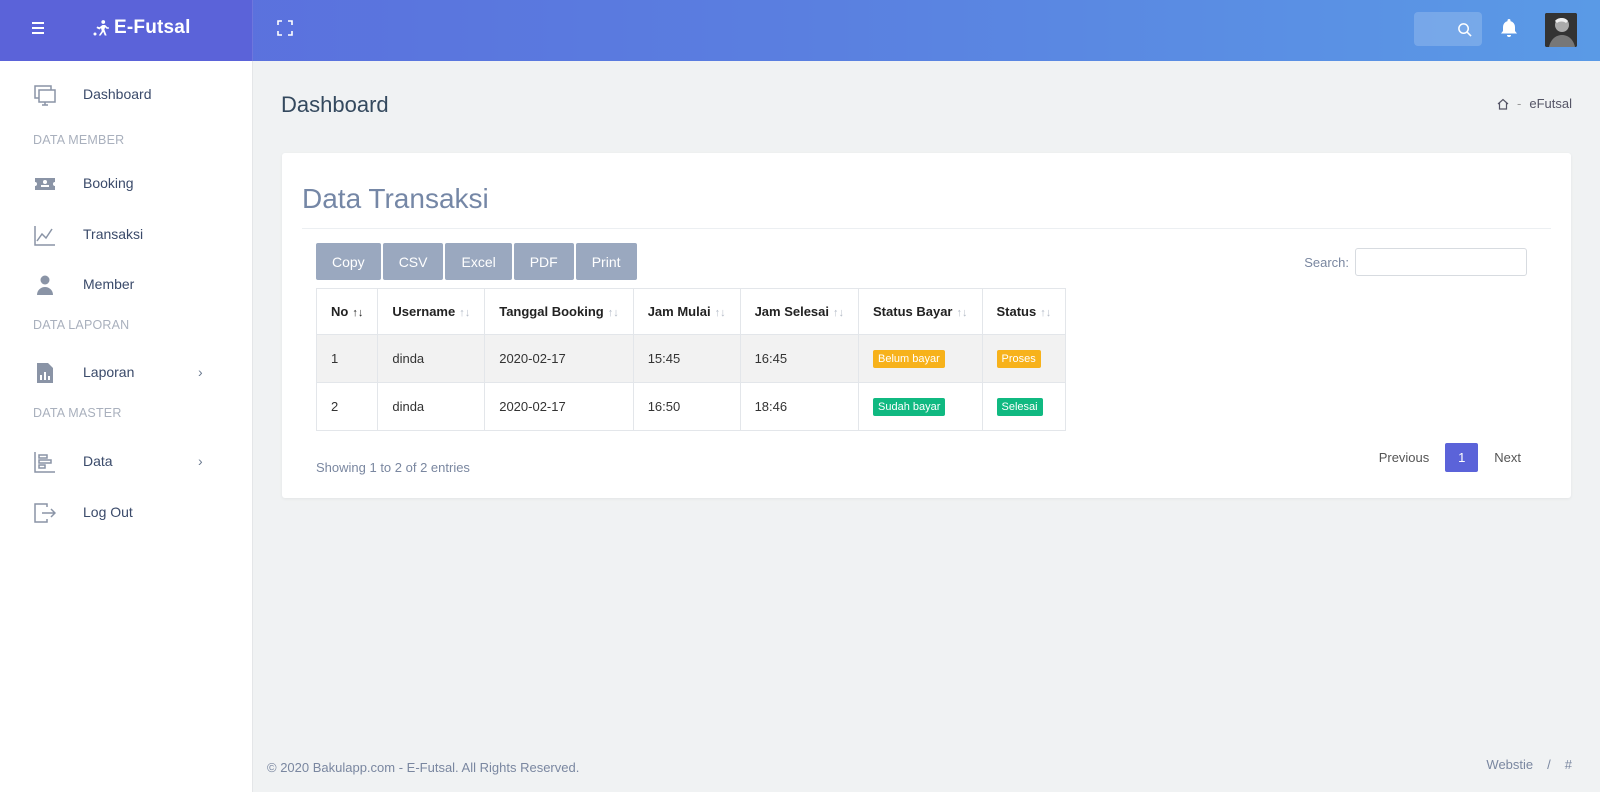  I want to click on column-label: No, so click(340, 311).